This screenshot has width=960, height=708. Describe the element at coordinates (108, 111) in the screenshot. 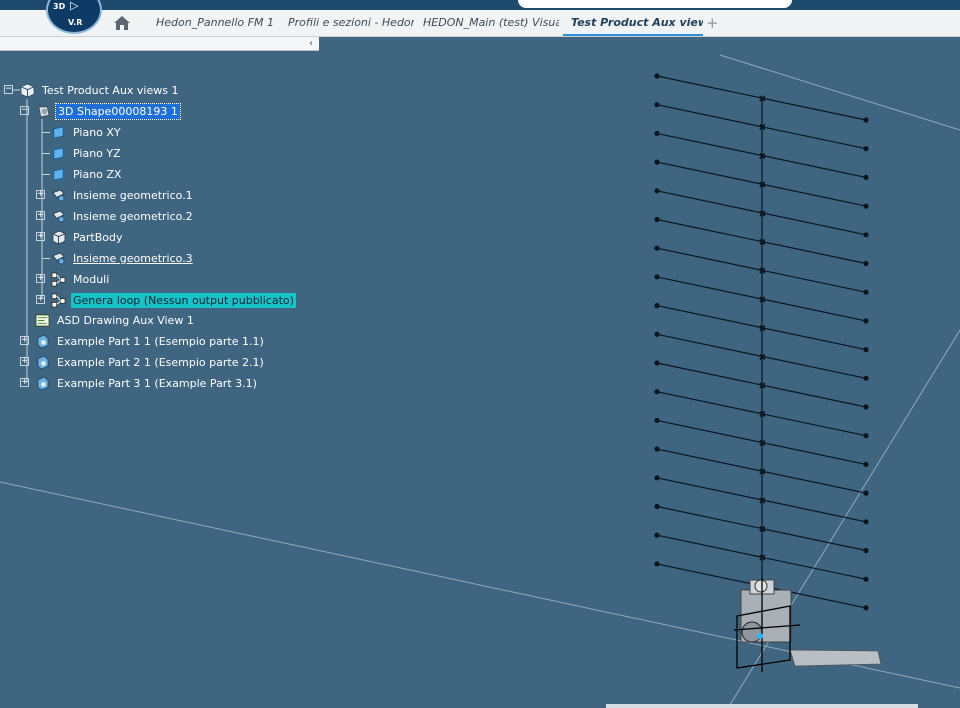

I see `tree-shape-node: 3D Shape00008193 1` at that location.